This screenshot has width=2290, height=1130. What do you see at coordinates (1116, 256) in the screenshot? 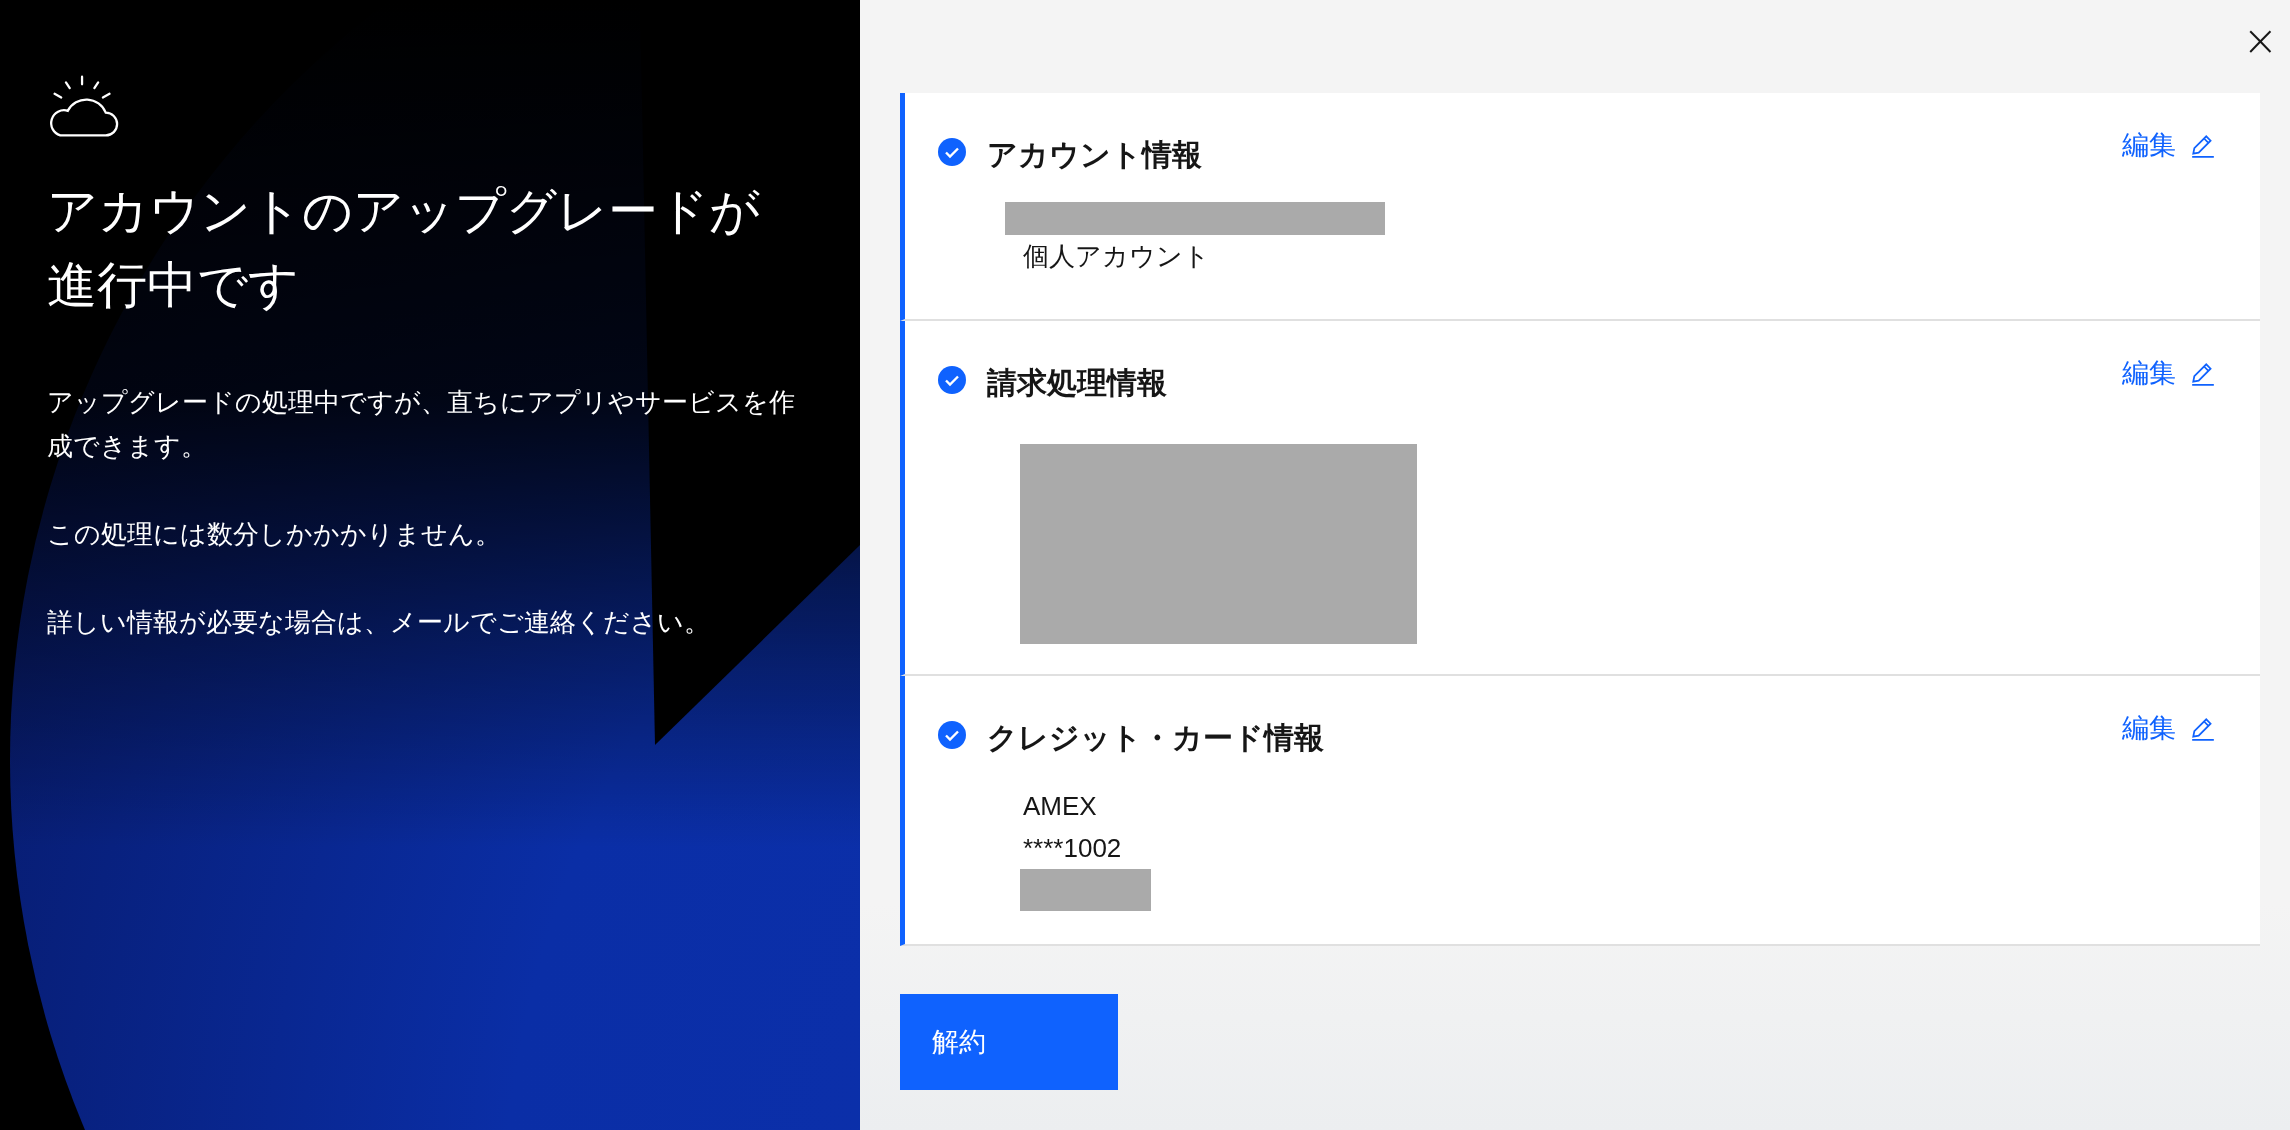
I see `detail-text: 個人アカウント` at bounding box center [1116, 256].